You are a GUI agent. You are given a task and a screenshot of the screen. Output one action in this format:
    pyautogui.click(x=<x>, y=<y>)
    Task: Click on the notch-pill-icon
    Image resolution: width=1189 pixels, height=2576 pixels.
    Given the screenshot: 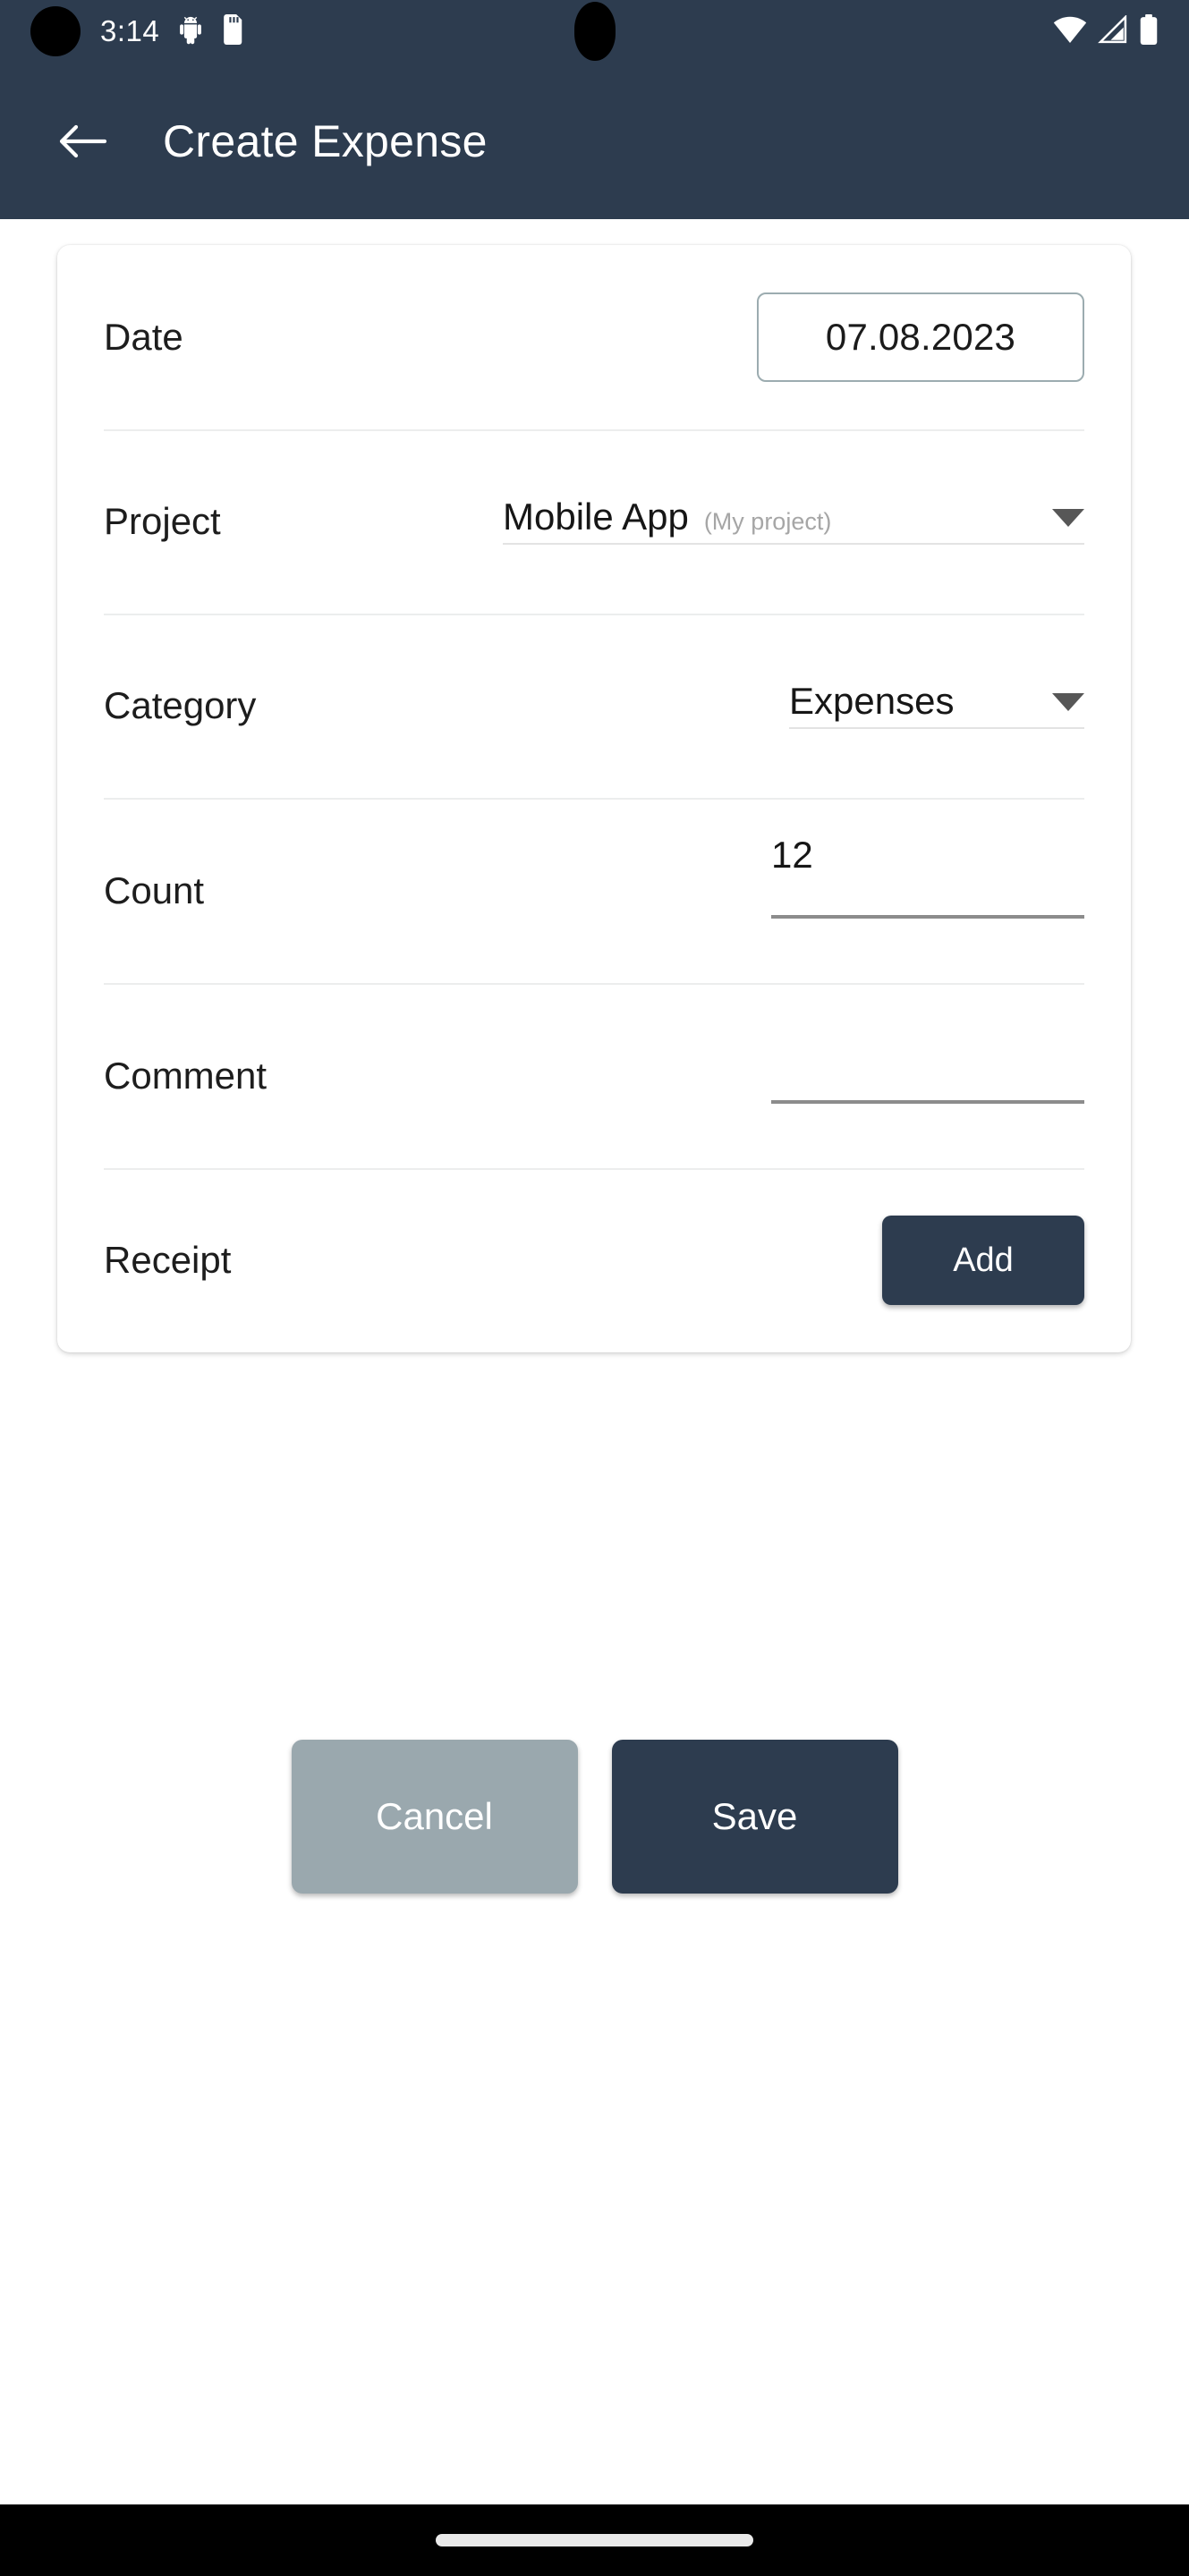 What is the action you would take?
    pyautogui.click(x=594, y=31)
    